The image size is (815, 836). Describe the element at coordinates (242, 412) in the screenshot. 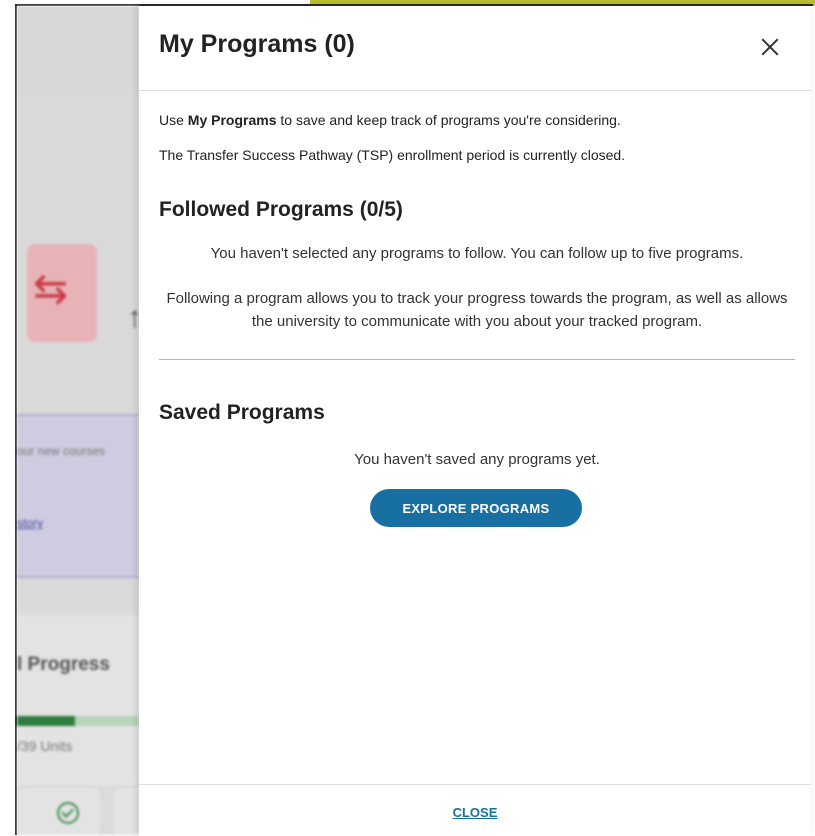

I see `saved-programs-title: Saved Programs` at that location.